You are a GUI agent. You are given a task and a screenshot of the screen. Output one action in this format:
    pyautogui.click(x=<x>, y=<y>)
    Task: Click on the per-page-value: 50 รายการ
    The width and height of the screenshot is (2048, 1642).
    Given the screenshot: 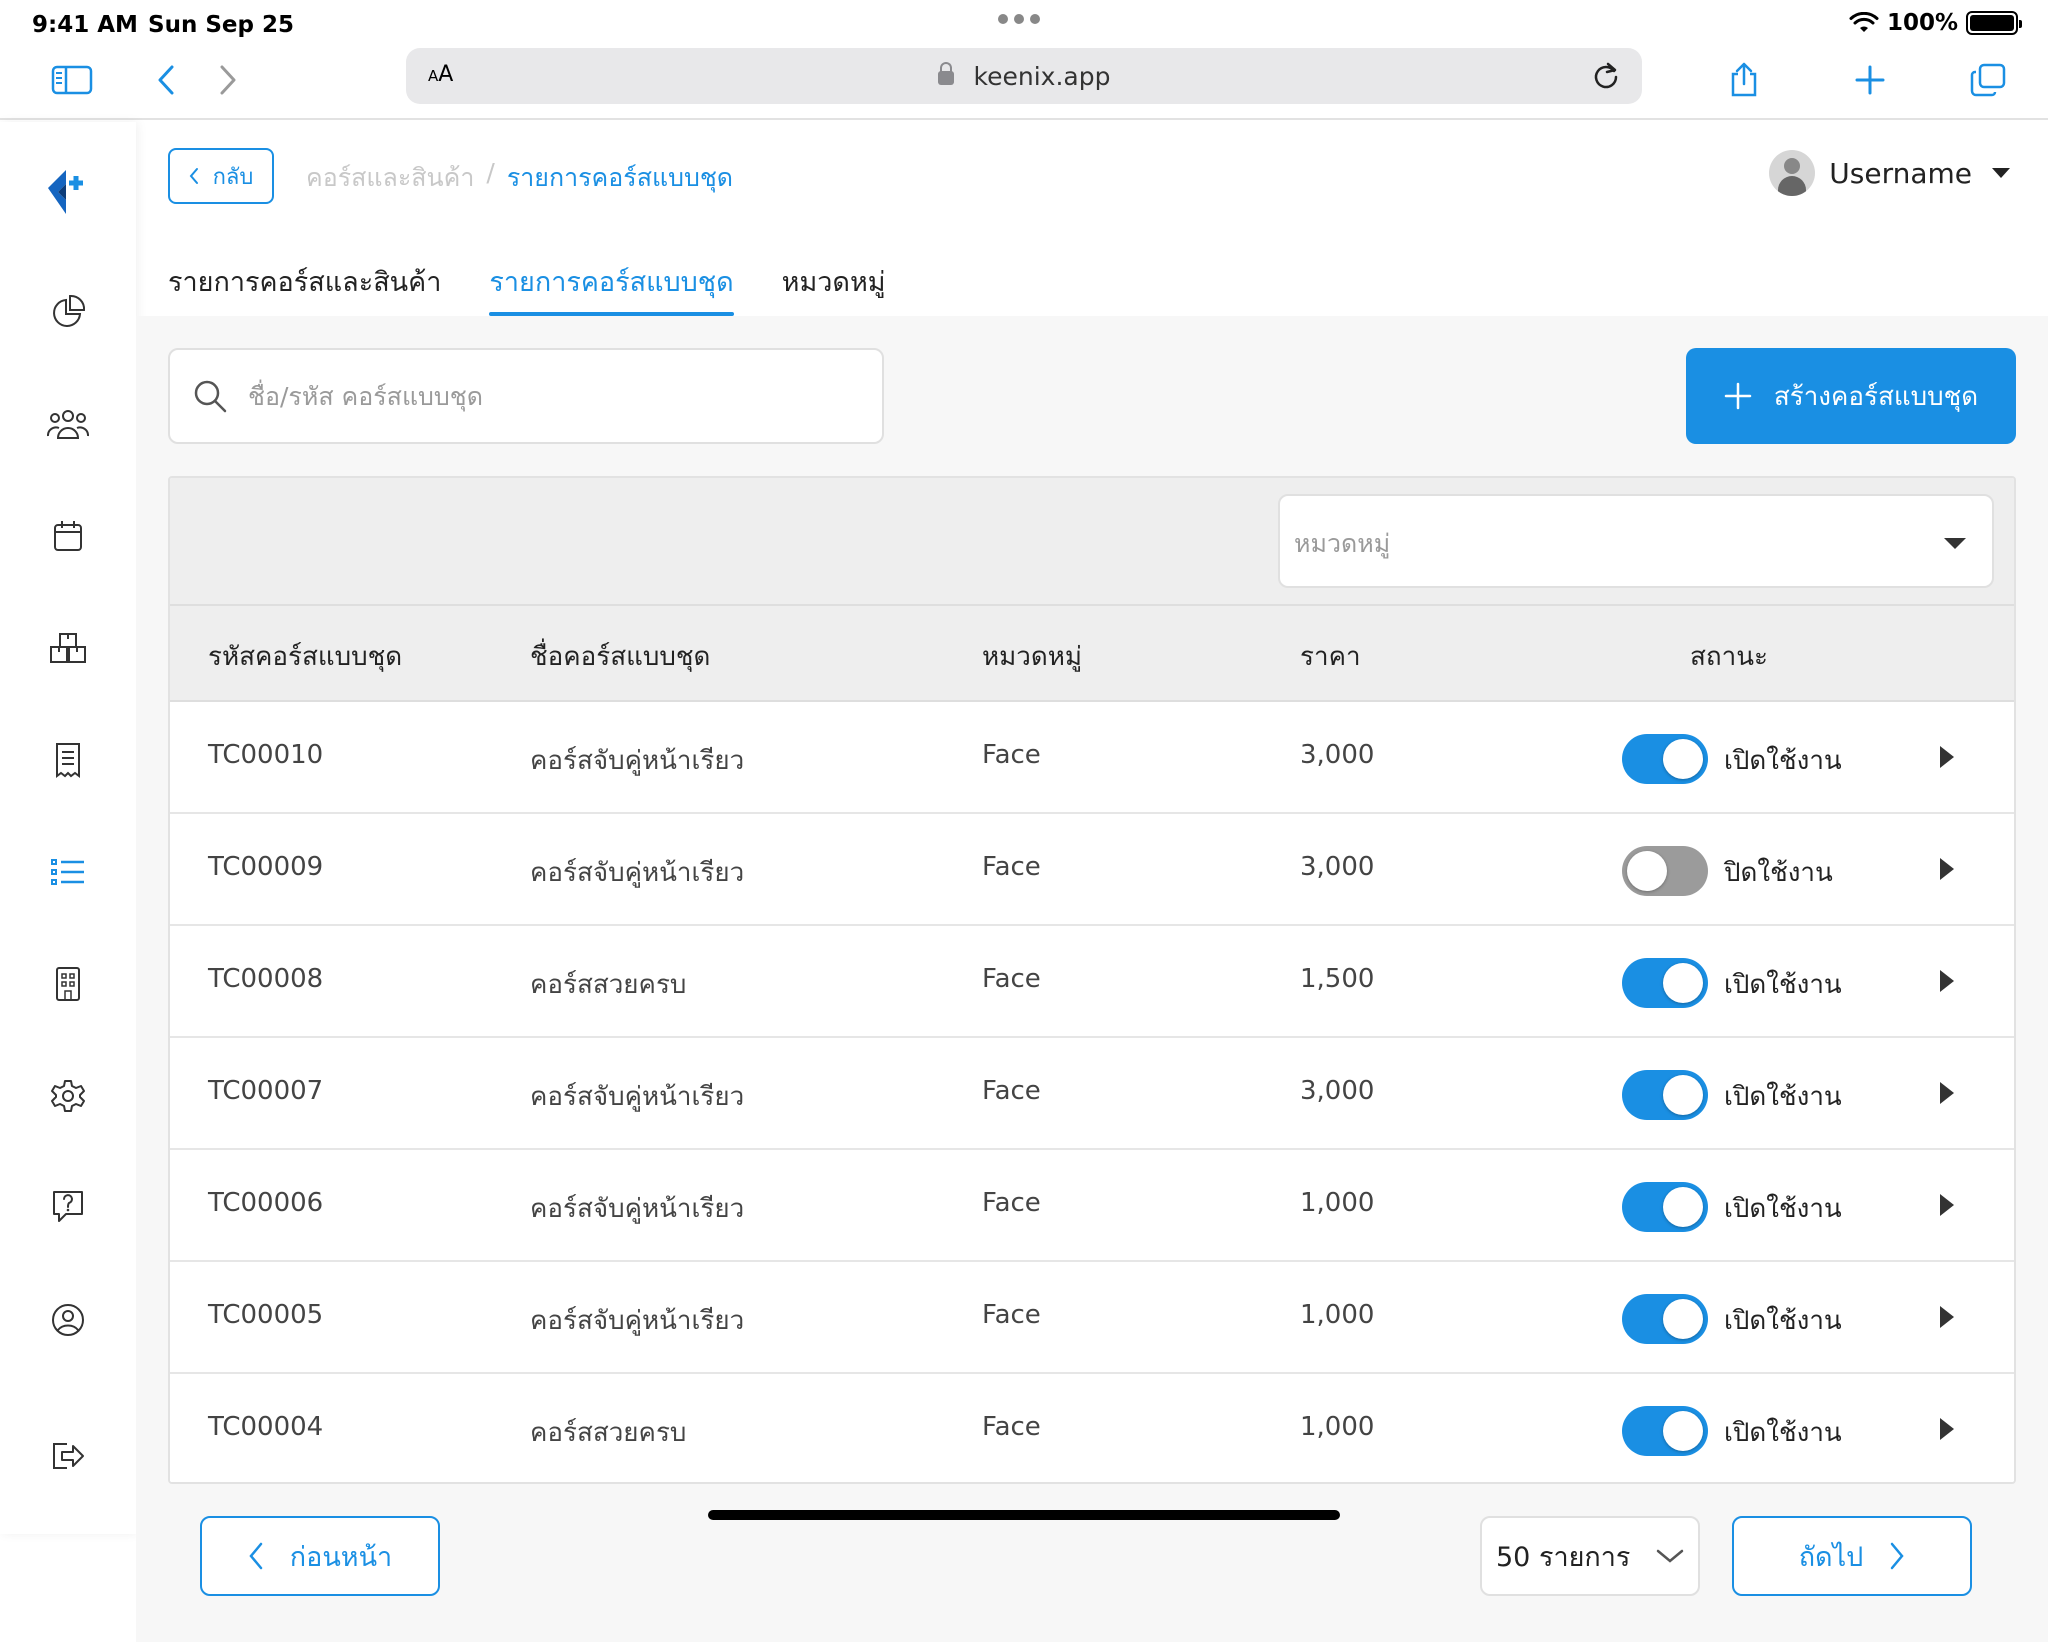 What is the action you would take?
    pyautogui.click(x=1563, y=1557)
    